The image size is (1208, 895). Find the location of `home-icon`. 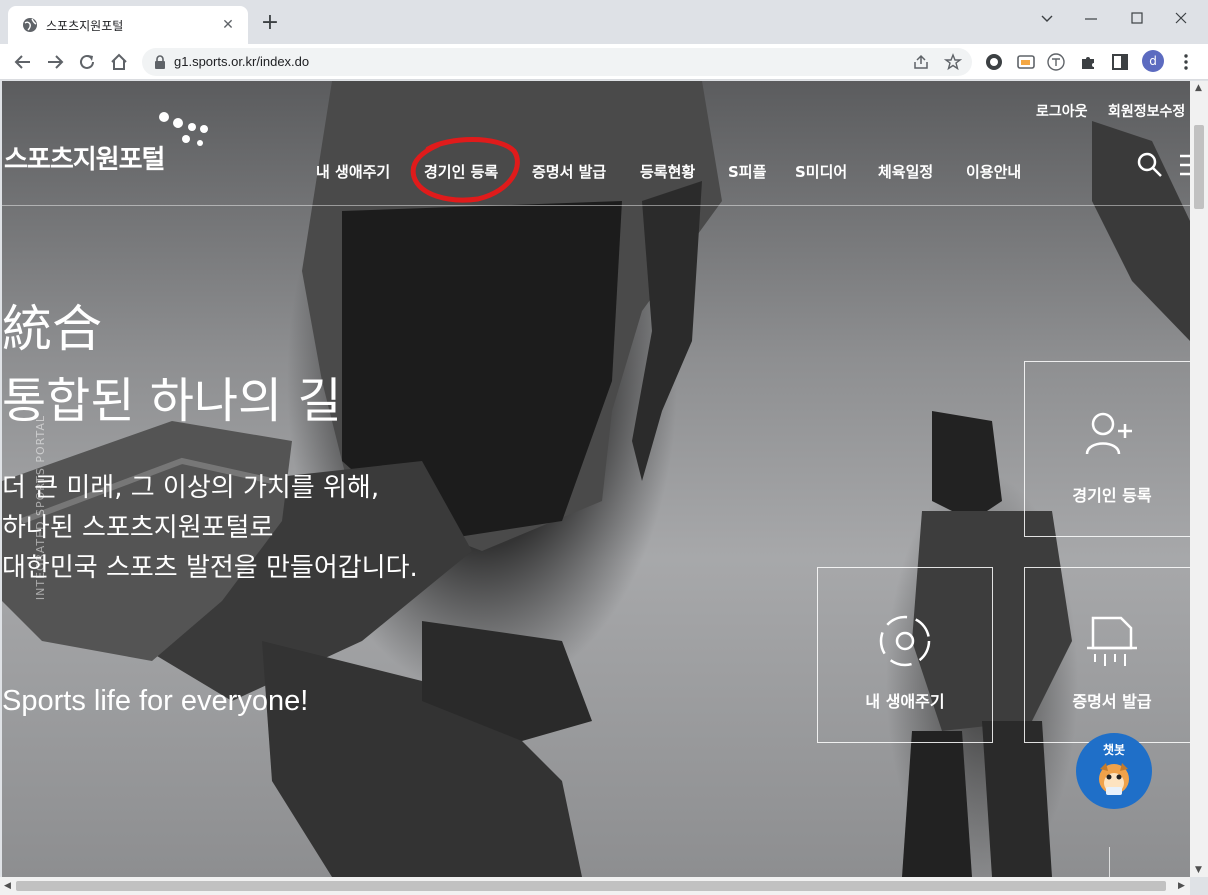

home-icon is located at coordinates (119, 62).